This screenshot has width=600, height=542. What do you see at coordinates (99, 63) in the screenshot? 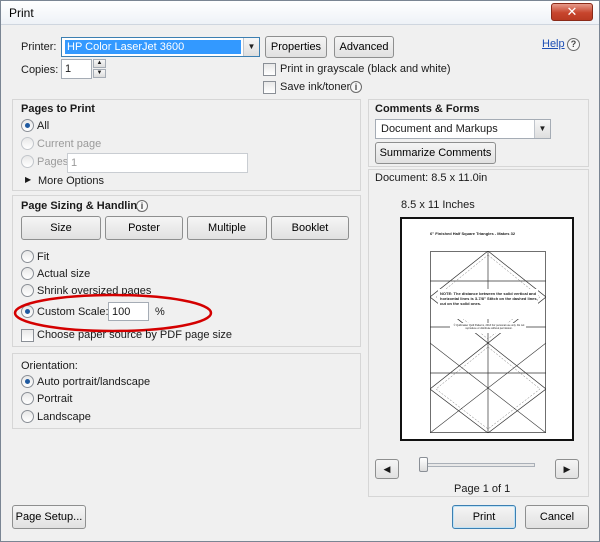
I see `copies-spin-up: ▲` at bounding box center [99, 63].